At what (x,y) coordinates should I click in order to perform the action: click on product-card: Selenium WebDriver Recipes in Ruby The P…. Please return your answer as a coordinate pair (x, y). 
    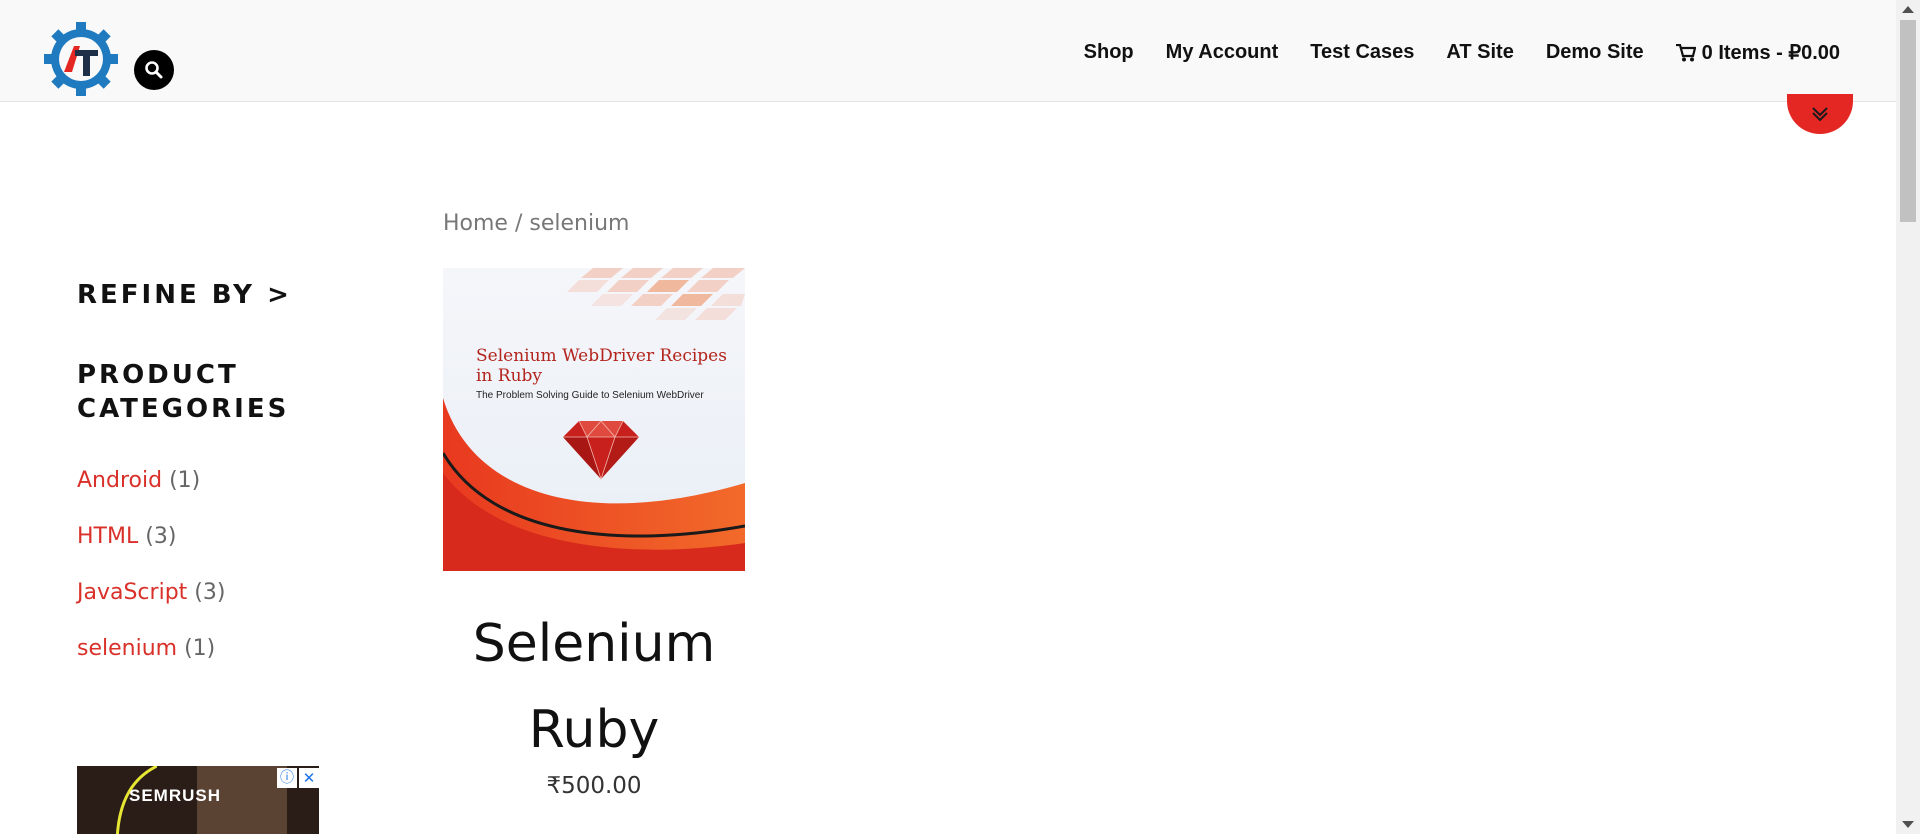
    Looking at the image, I should click on (594, 533).